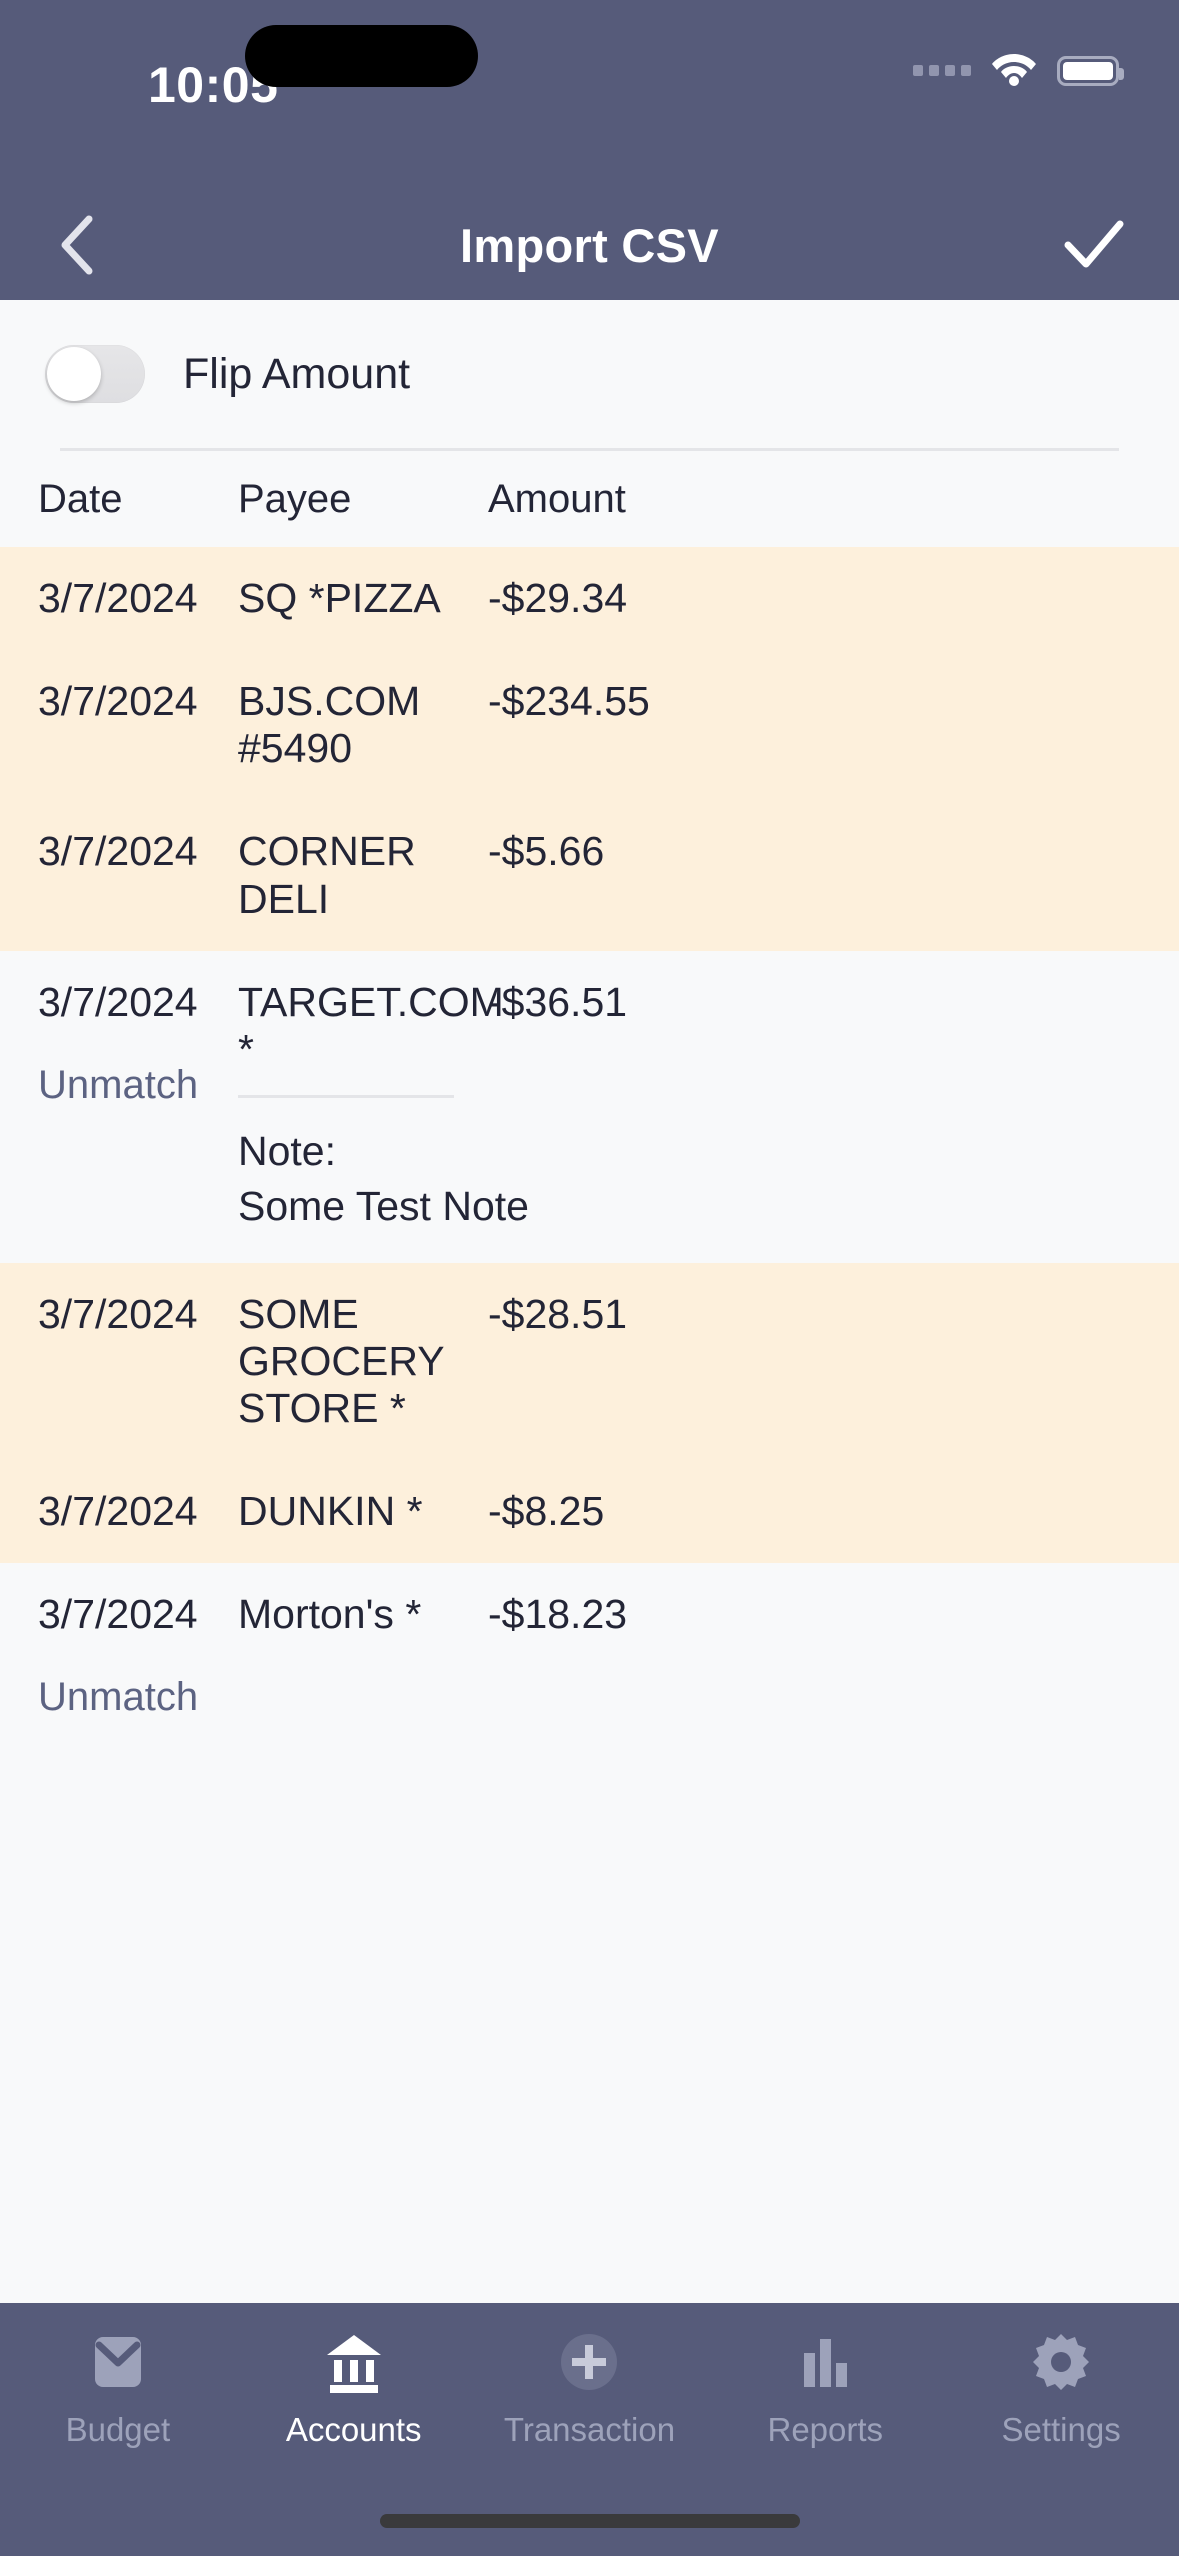 The image size is (1179, 2556). Describe the element at coordinates (329, 725) in the screenshot. I see `cell-payee-value: BJS.COM #5490` at that location.